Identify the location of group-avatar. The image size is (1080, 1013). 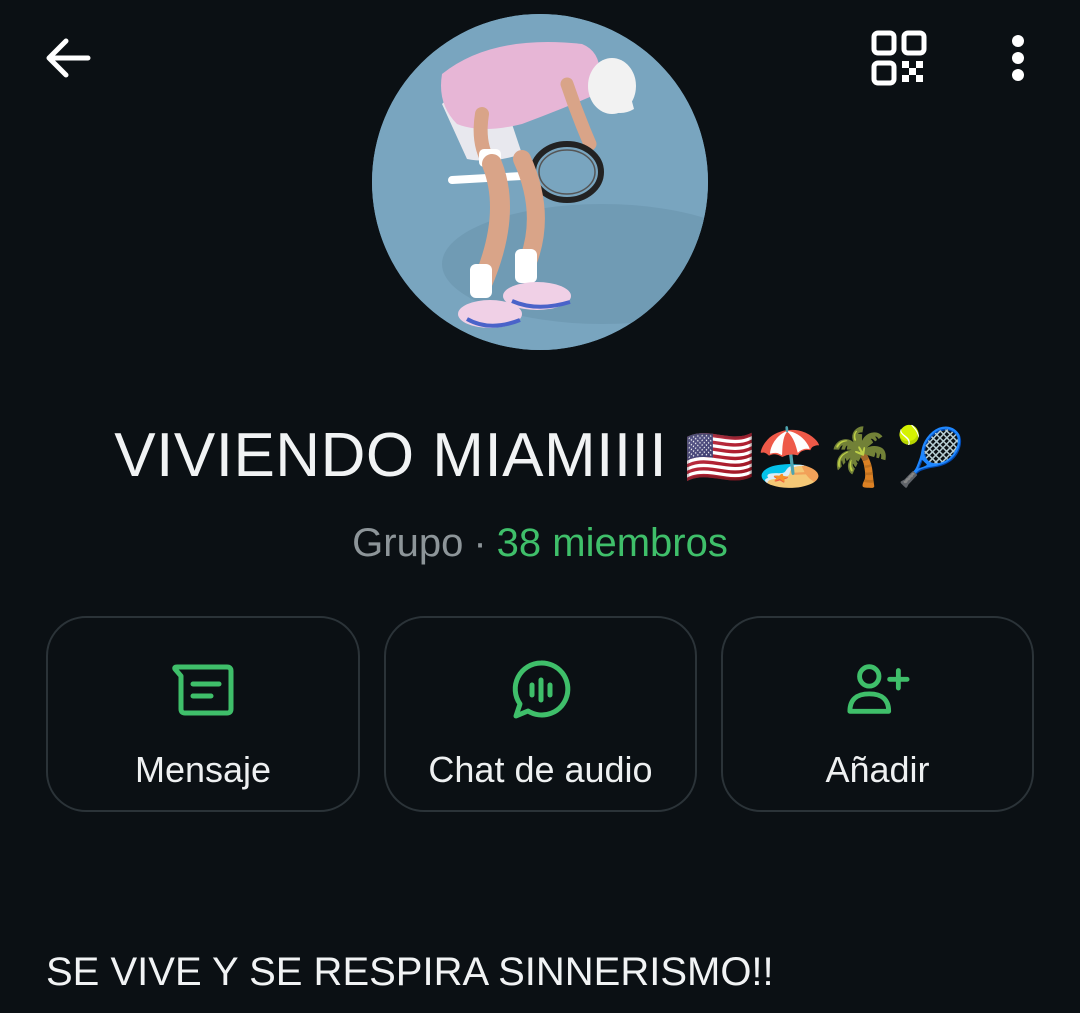
(540, 182).